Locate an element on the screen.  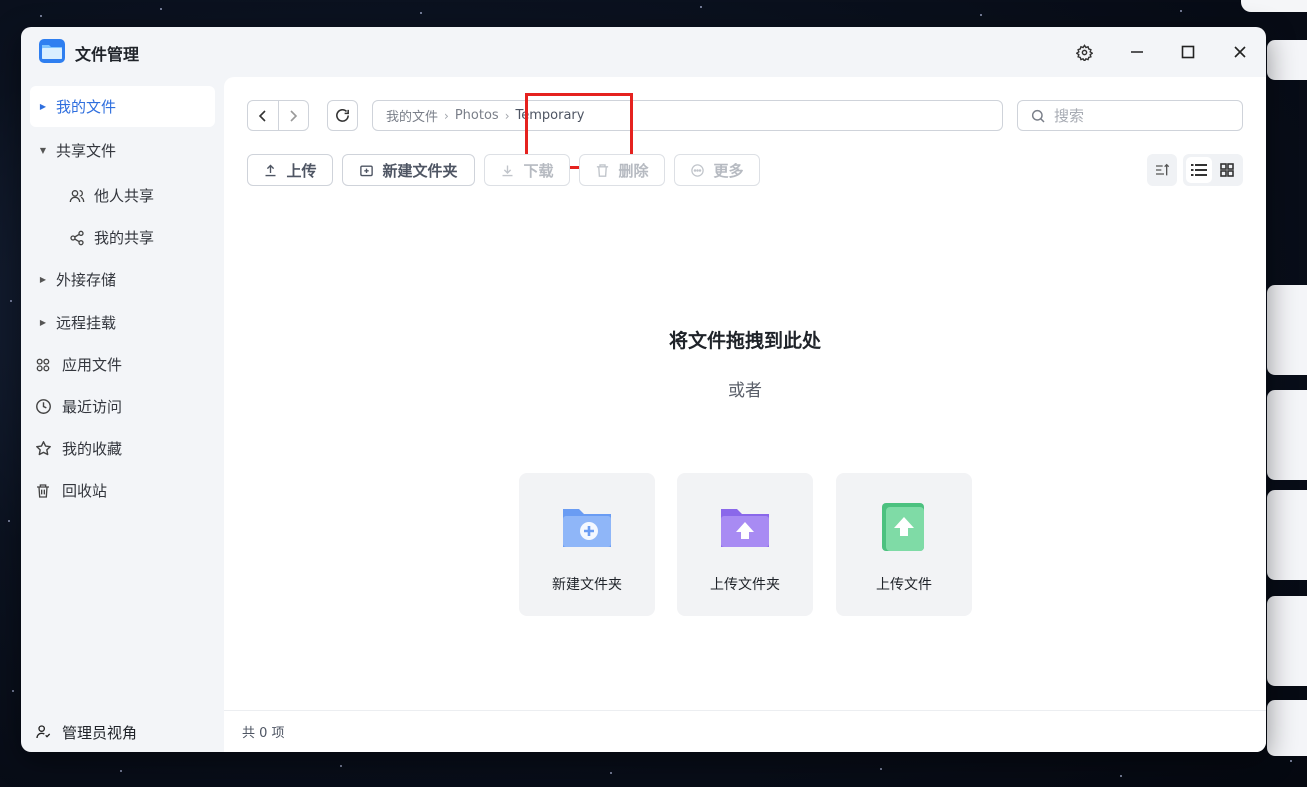
user-icon is located at coordinates (43, 732).